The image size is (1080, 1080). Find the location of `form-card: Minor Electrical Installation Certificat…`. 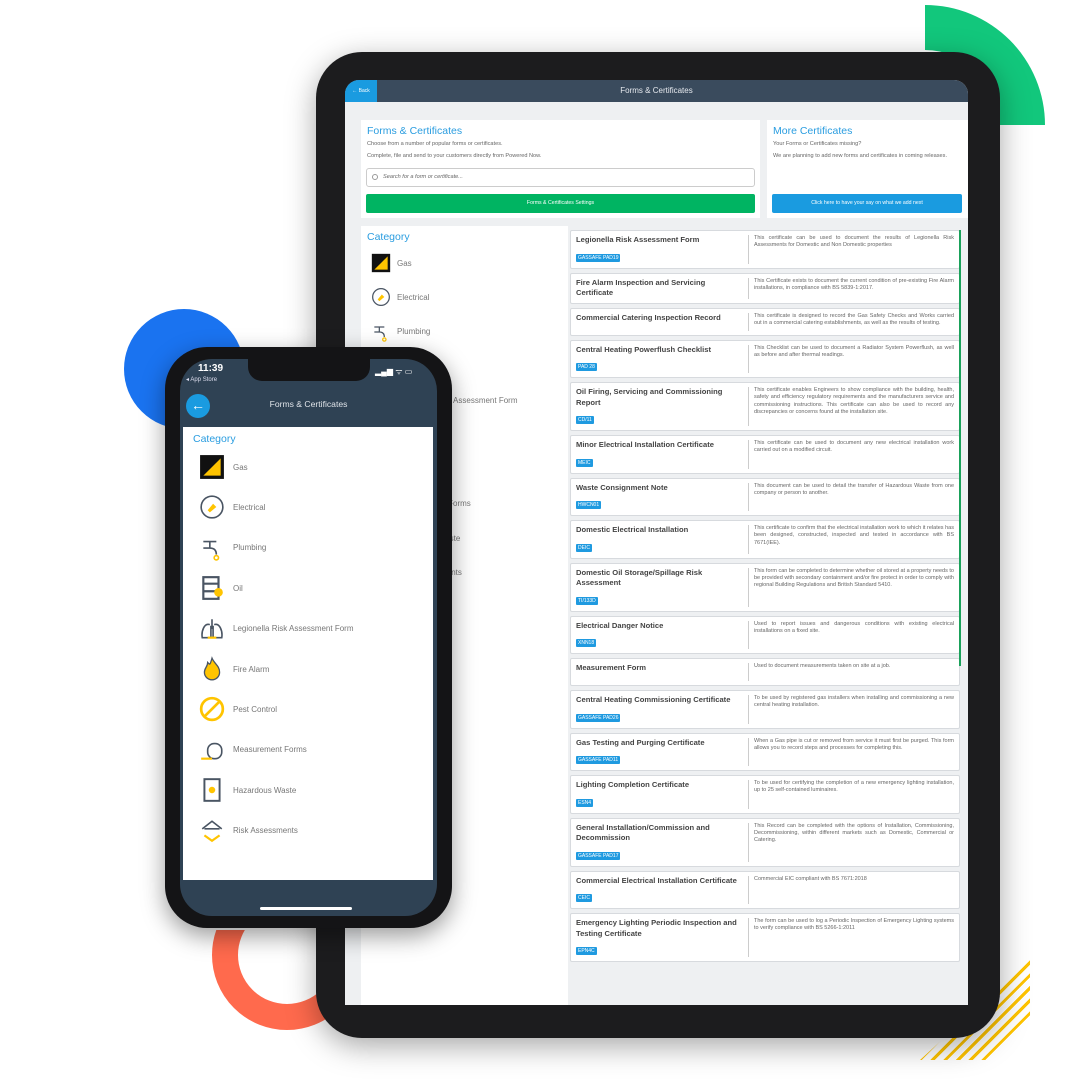

form-card: Minor Electrical Installation Certificat… is located at coordinates (765, 454).